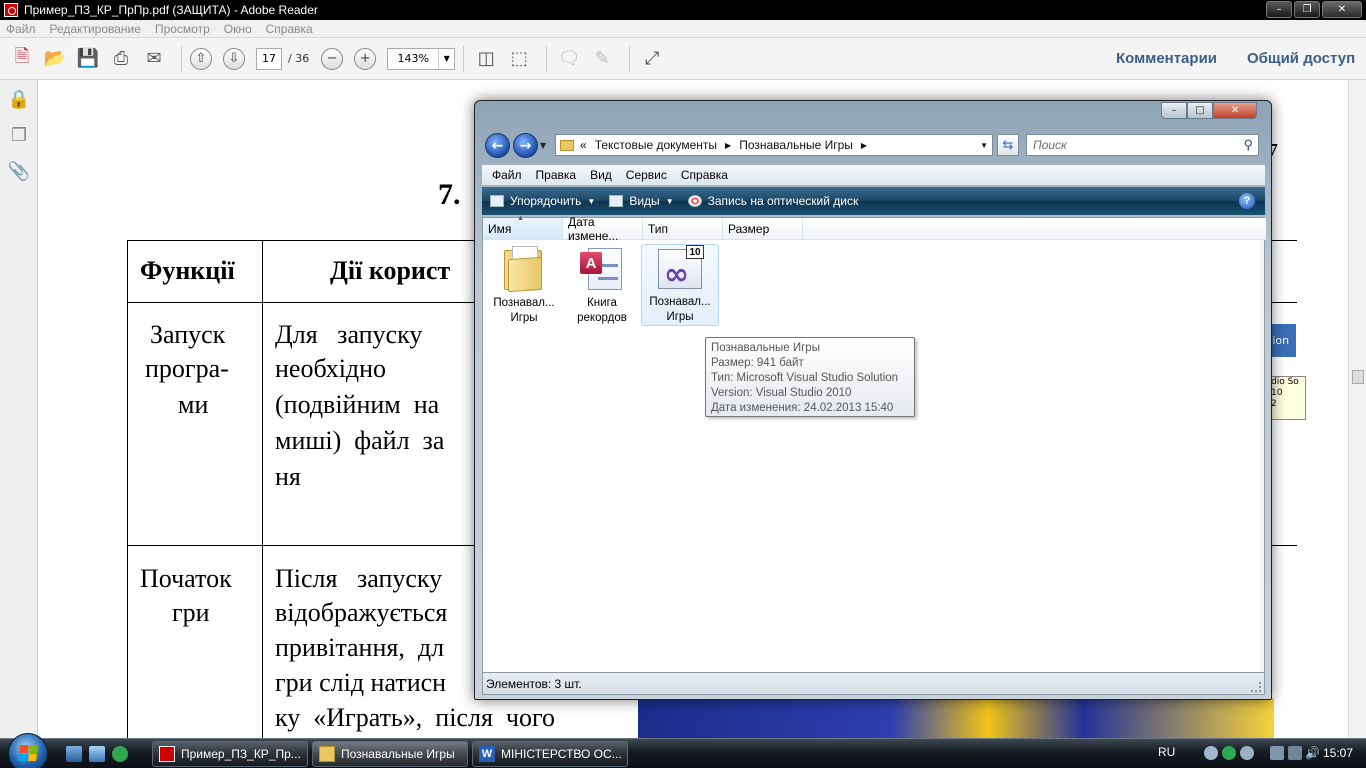 The image size is (1366, 768). I want to click on reader-menu-help: Справка, so click(289, 29).